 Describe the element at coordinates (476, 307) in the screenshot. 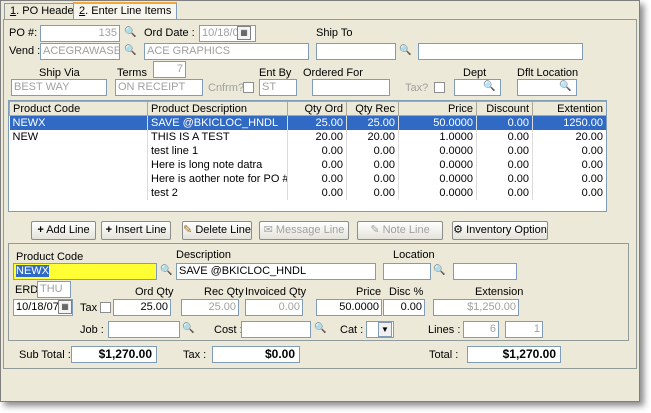

I see `extension-field: $1,250.00` at that location.